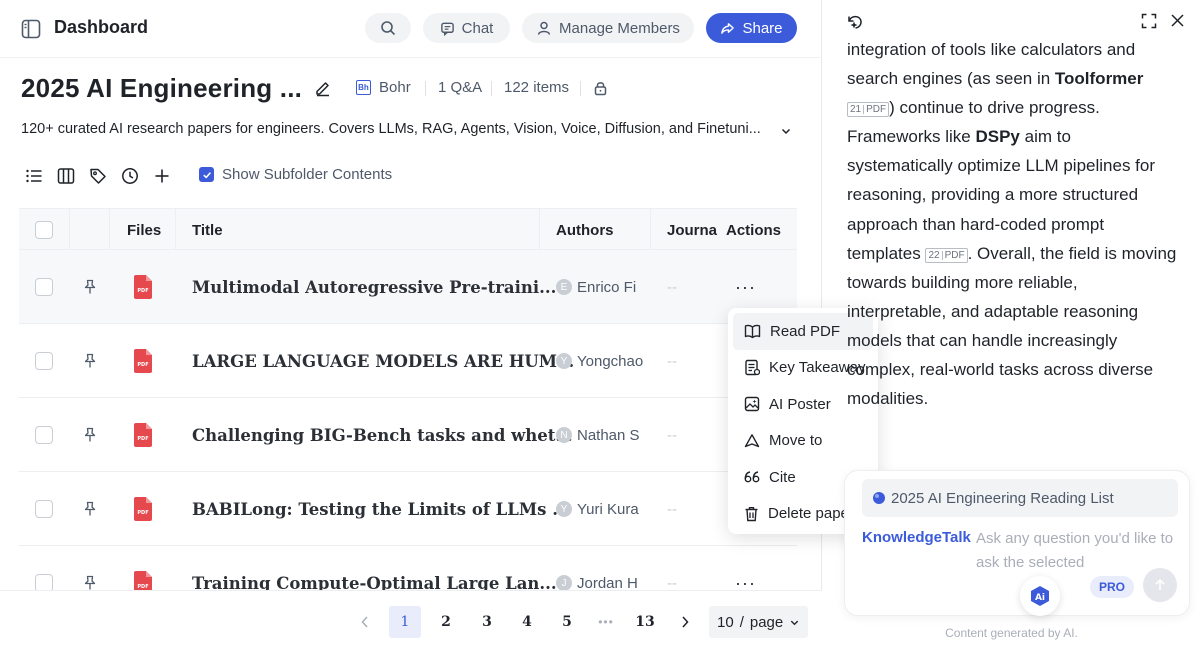 The width and height of the screenshot is (1200, 649). I want to click on tag-icon, so click(98, 176).